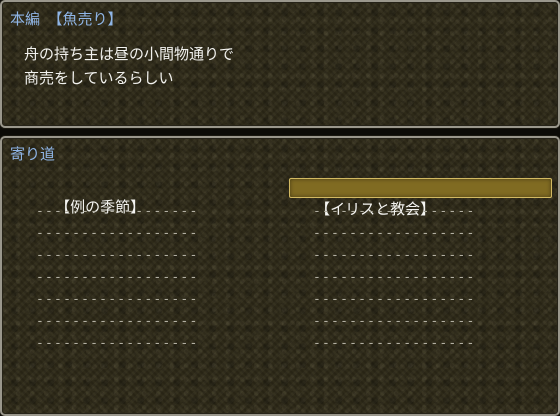 The image size is (560, 416). What do you see at coordinates (420, 198) in the screenshot?
I see `detour-item-right-1-selected: 【イリスと教会】` at bounding box center [420, 198].